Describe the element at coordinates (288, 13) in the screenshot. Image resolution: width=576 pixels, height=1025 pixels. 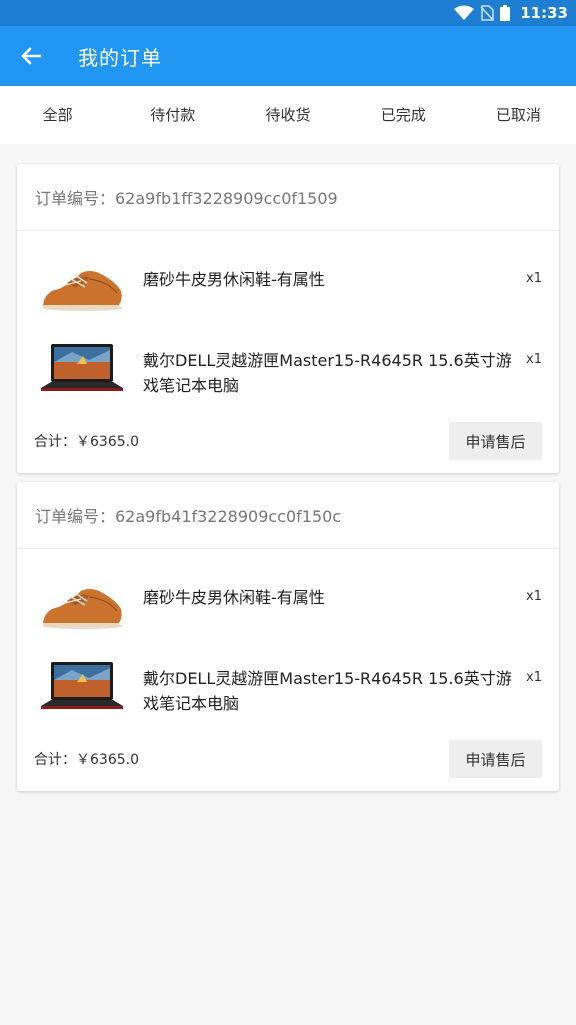
I see `status-bar: 11:33` at that location.